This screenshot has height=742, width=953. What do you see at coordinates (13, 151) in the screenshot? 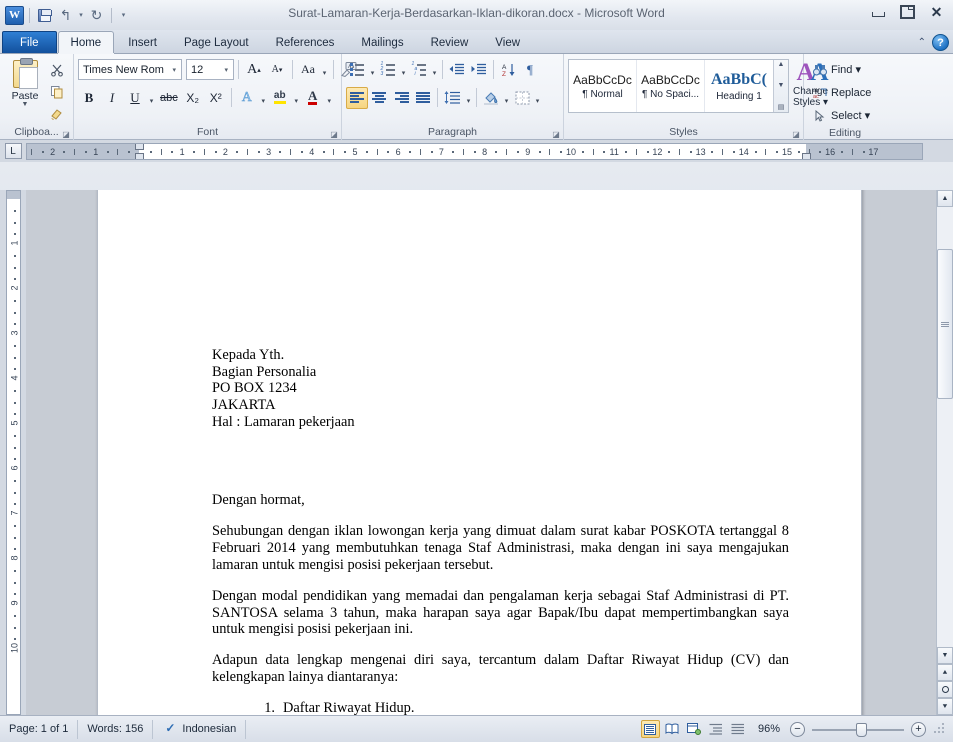
I see `tab-stop-selector: L` at bounding box center [13, 151].